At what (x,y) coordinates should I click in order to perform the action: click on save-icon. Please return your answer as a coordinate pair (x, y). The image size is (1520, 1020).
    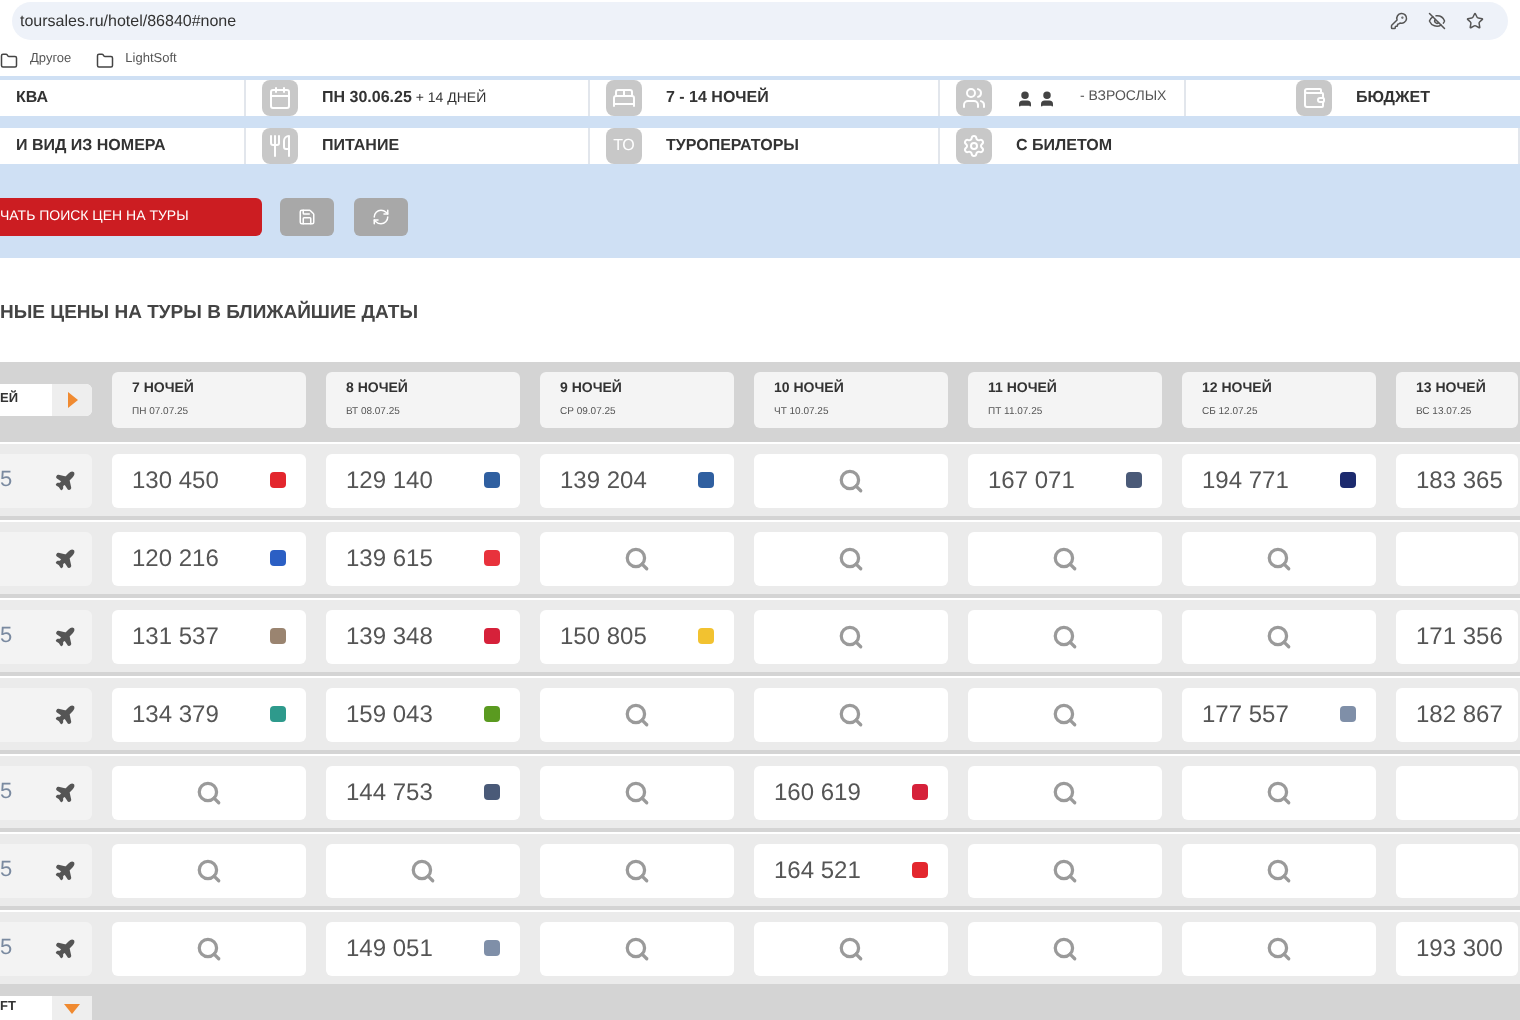
    Looking at the image, I should click on (307, 217).